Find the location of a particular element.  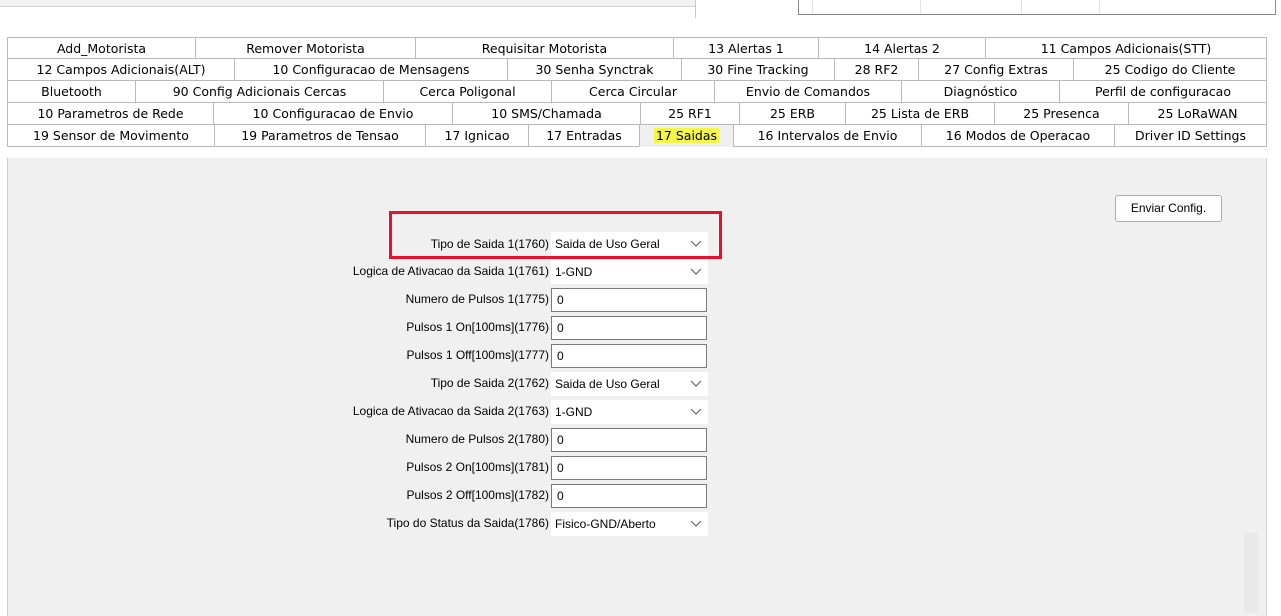

tab-19-parametros-de-tensao: 19 Parametros de Tensao is located at coordinates (319, 136).